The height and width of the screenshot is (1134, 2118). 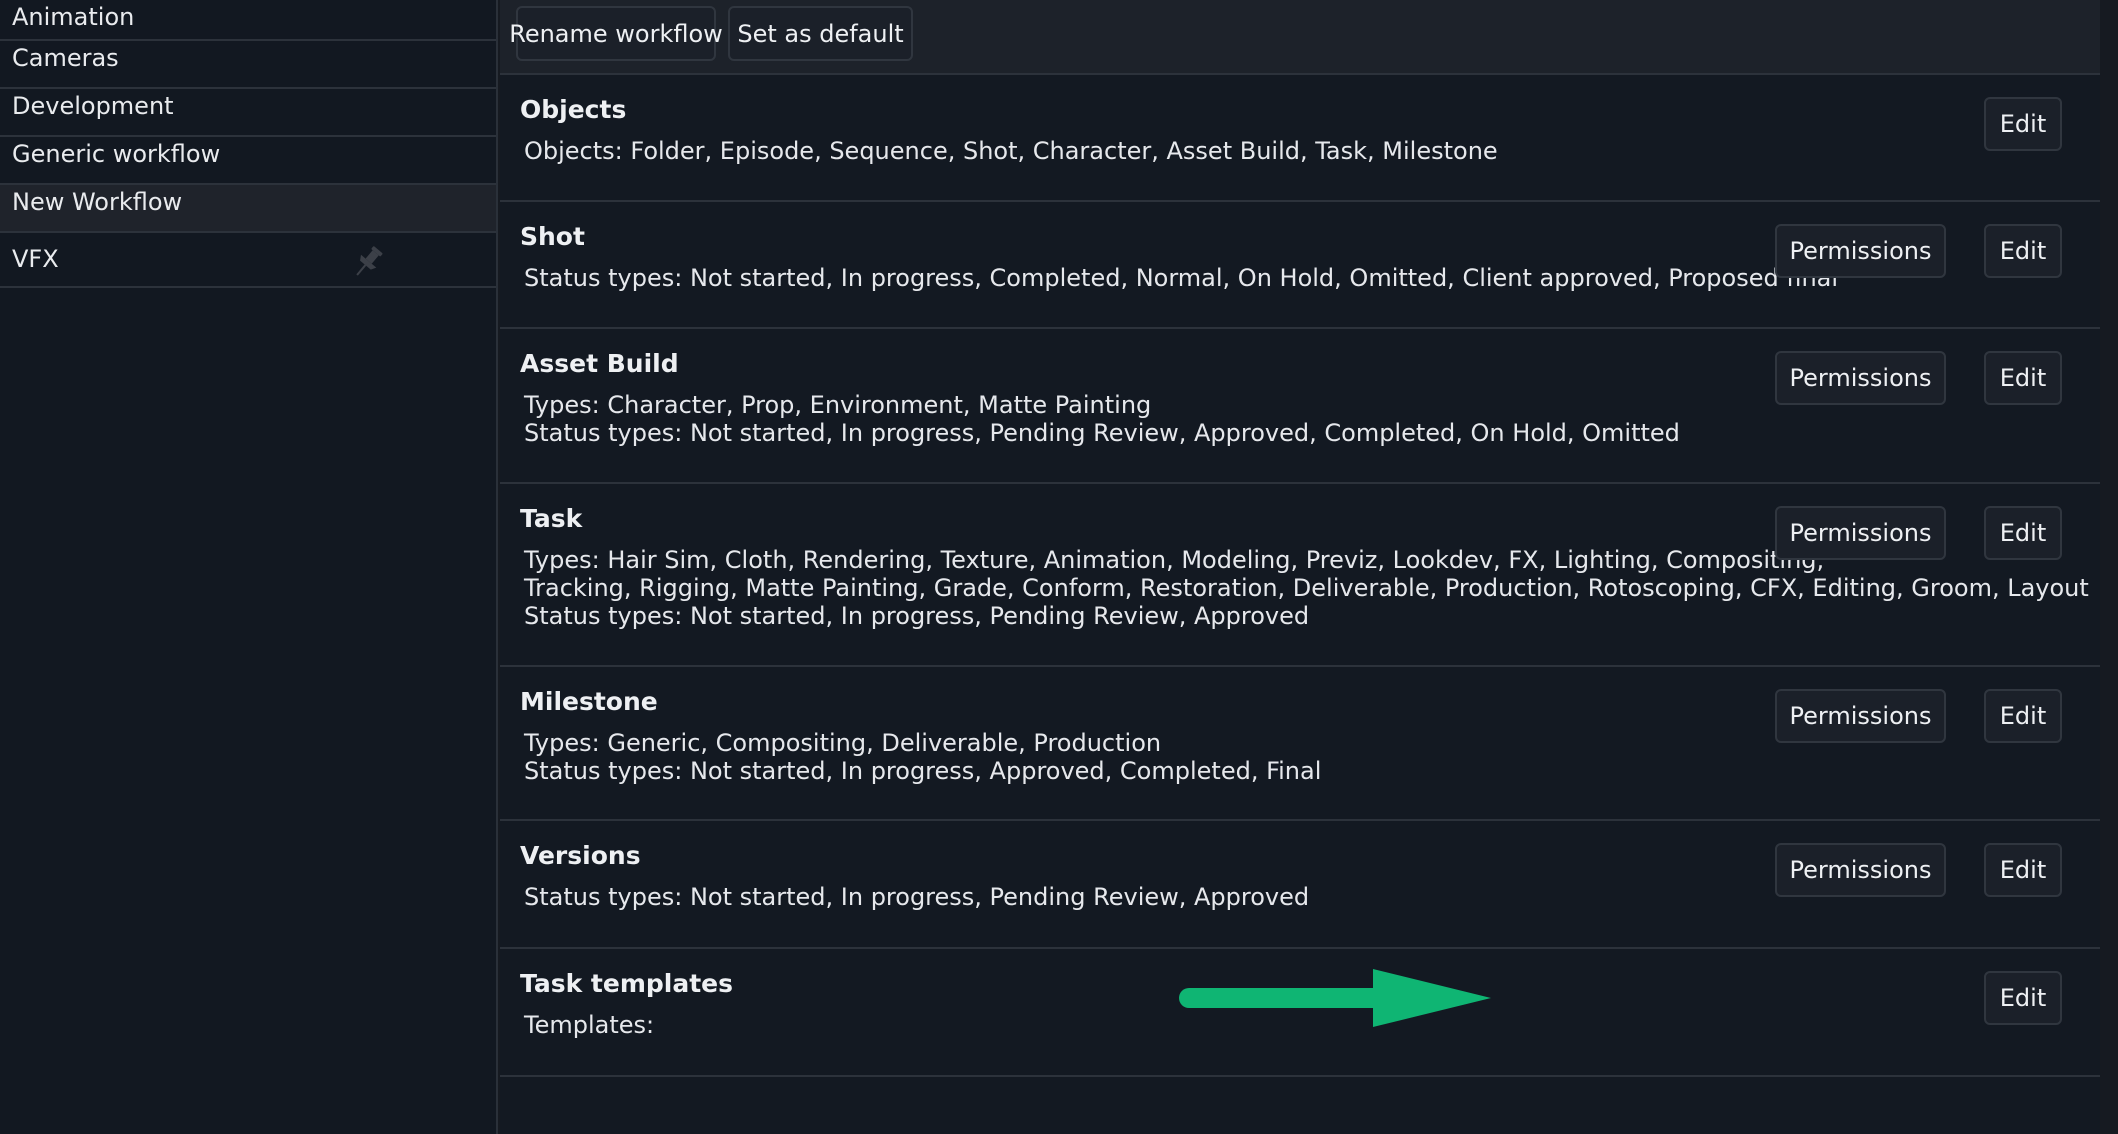 I want to click on sidebar-item-label: VFX, so click(x=35, y=259).